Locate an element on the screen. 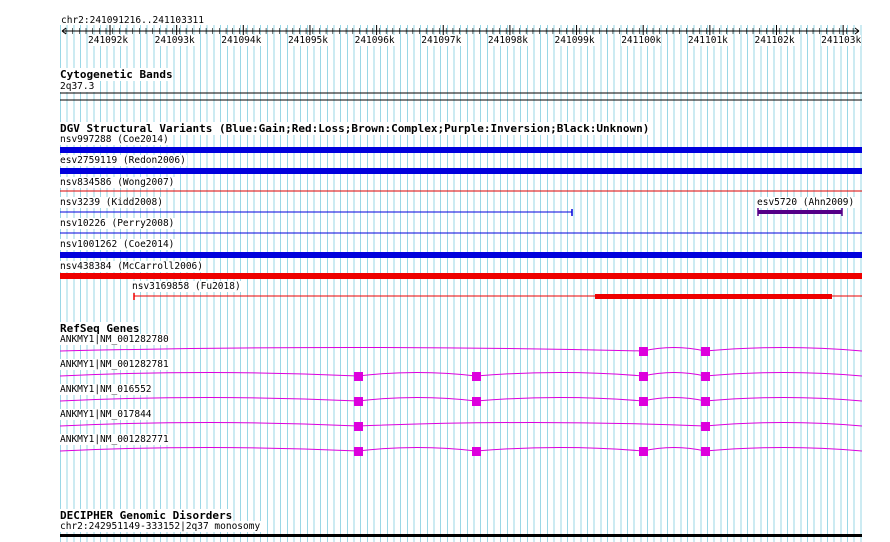 The width and height of the screenshot is (890, 542). variant-label-nsv1001262: nsv1001262 (Coe2014) is located at coordinates (118, 244).